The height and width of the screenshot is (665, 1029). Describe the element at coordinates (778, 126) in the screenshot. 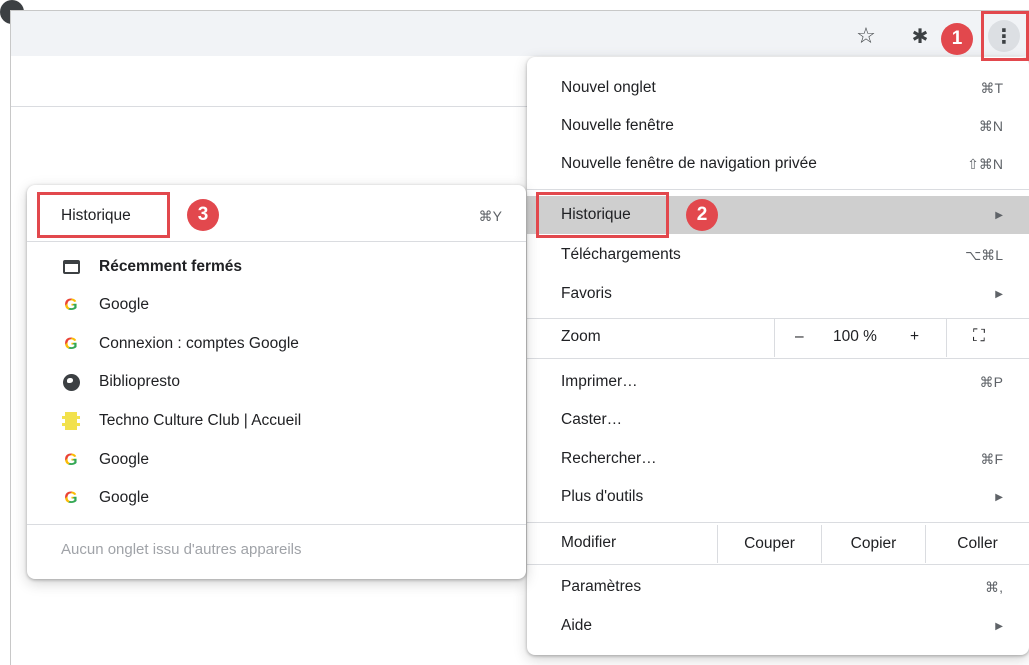

I see `menu-item-new-window: Nouvelle fenêtre ⌘N` at that location.